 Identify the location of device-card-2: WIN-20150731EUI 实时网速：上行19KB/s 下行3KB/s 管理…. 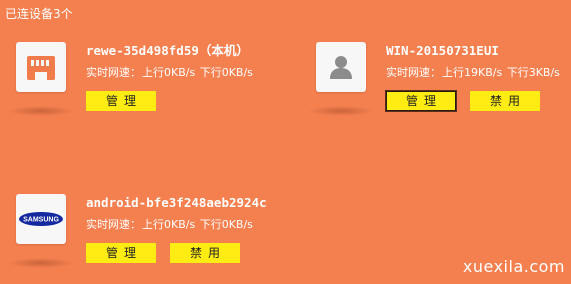
(439, 87).